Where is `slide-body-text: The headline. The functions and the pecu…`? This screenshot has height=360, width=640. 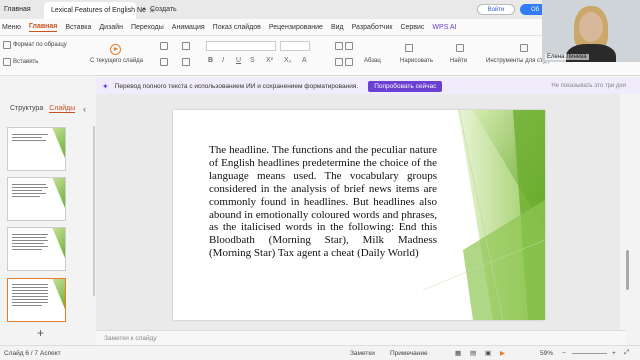
slide-body-text: The headline. The functions and the pecu… is located at coordinates (323, 202).